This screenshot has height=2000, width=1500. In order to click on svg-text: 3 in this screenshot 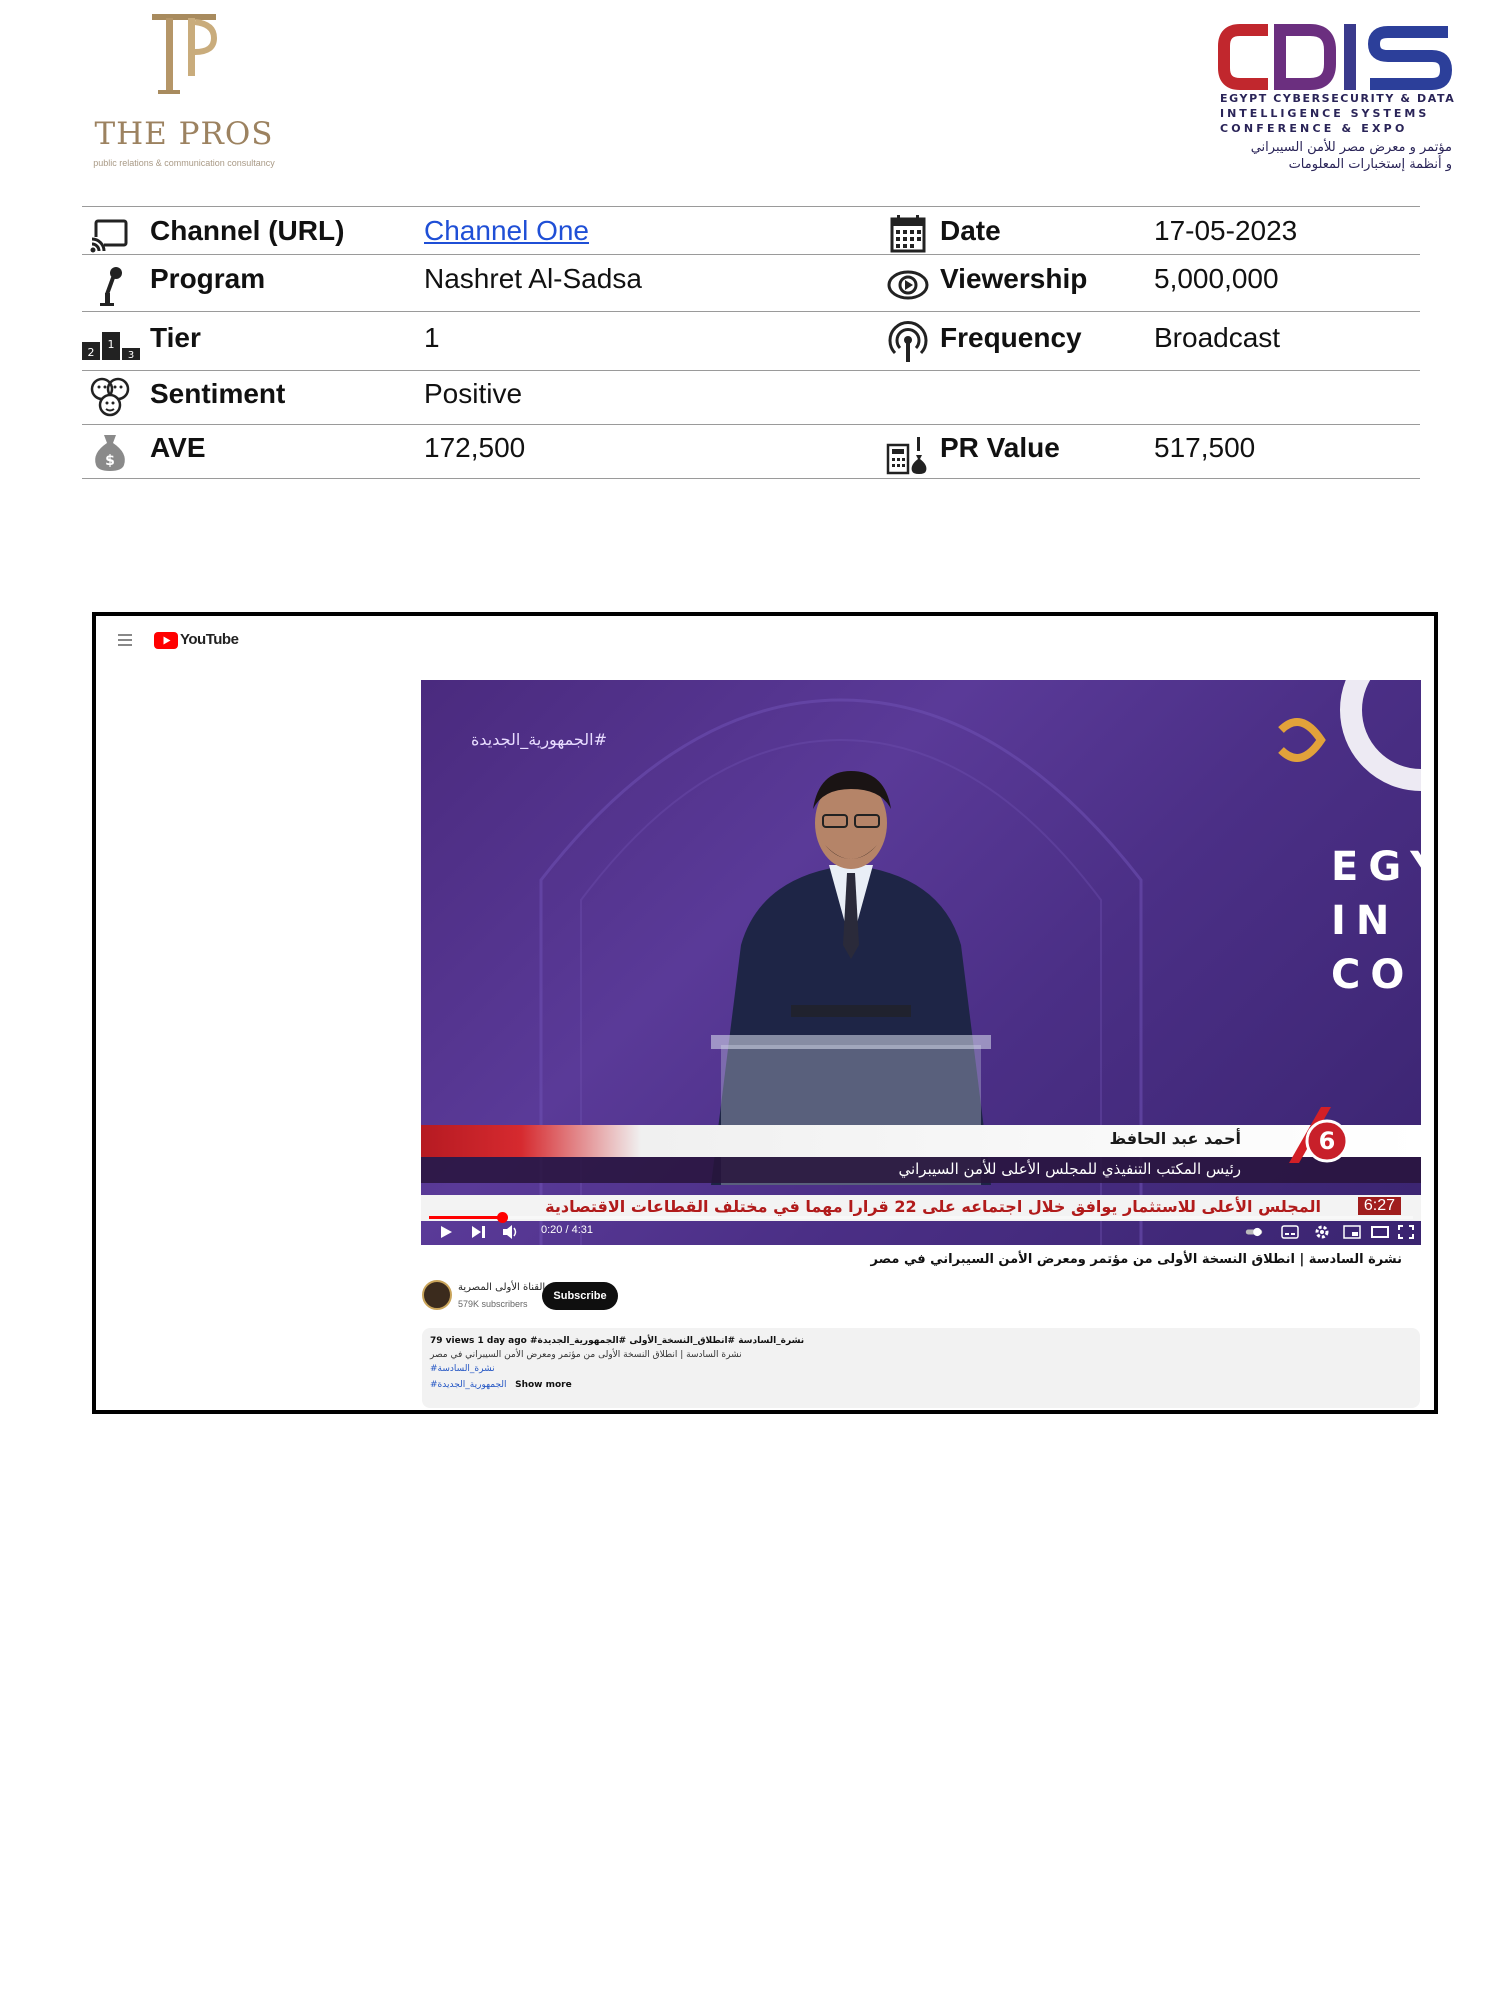, I will do `click(131, 355)`.